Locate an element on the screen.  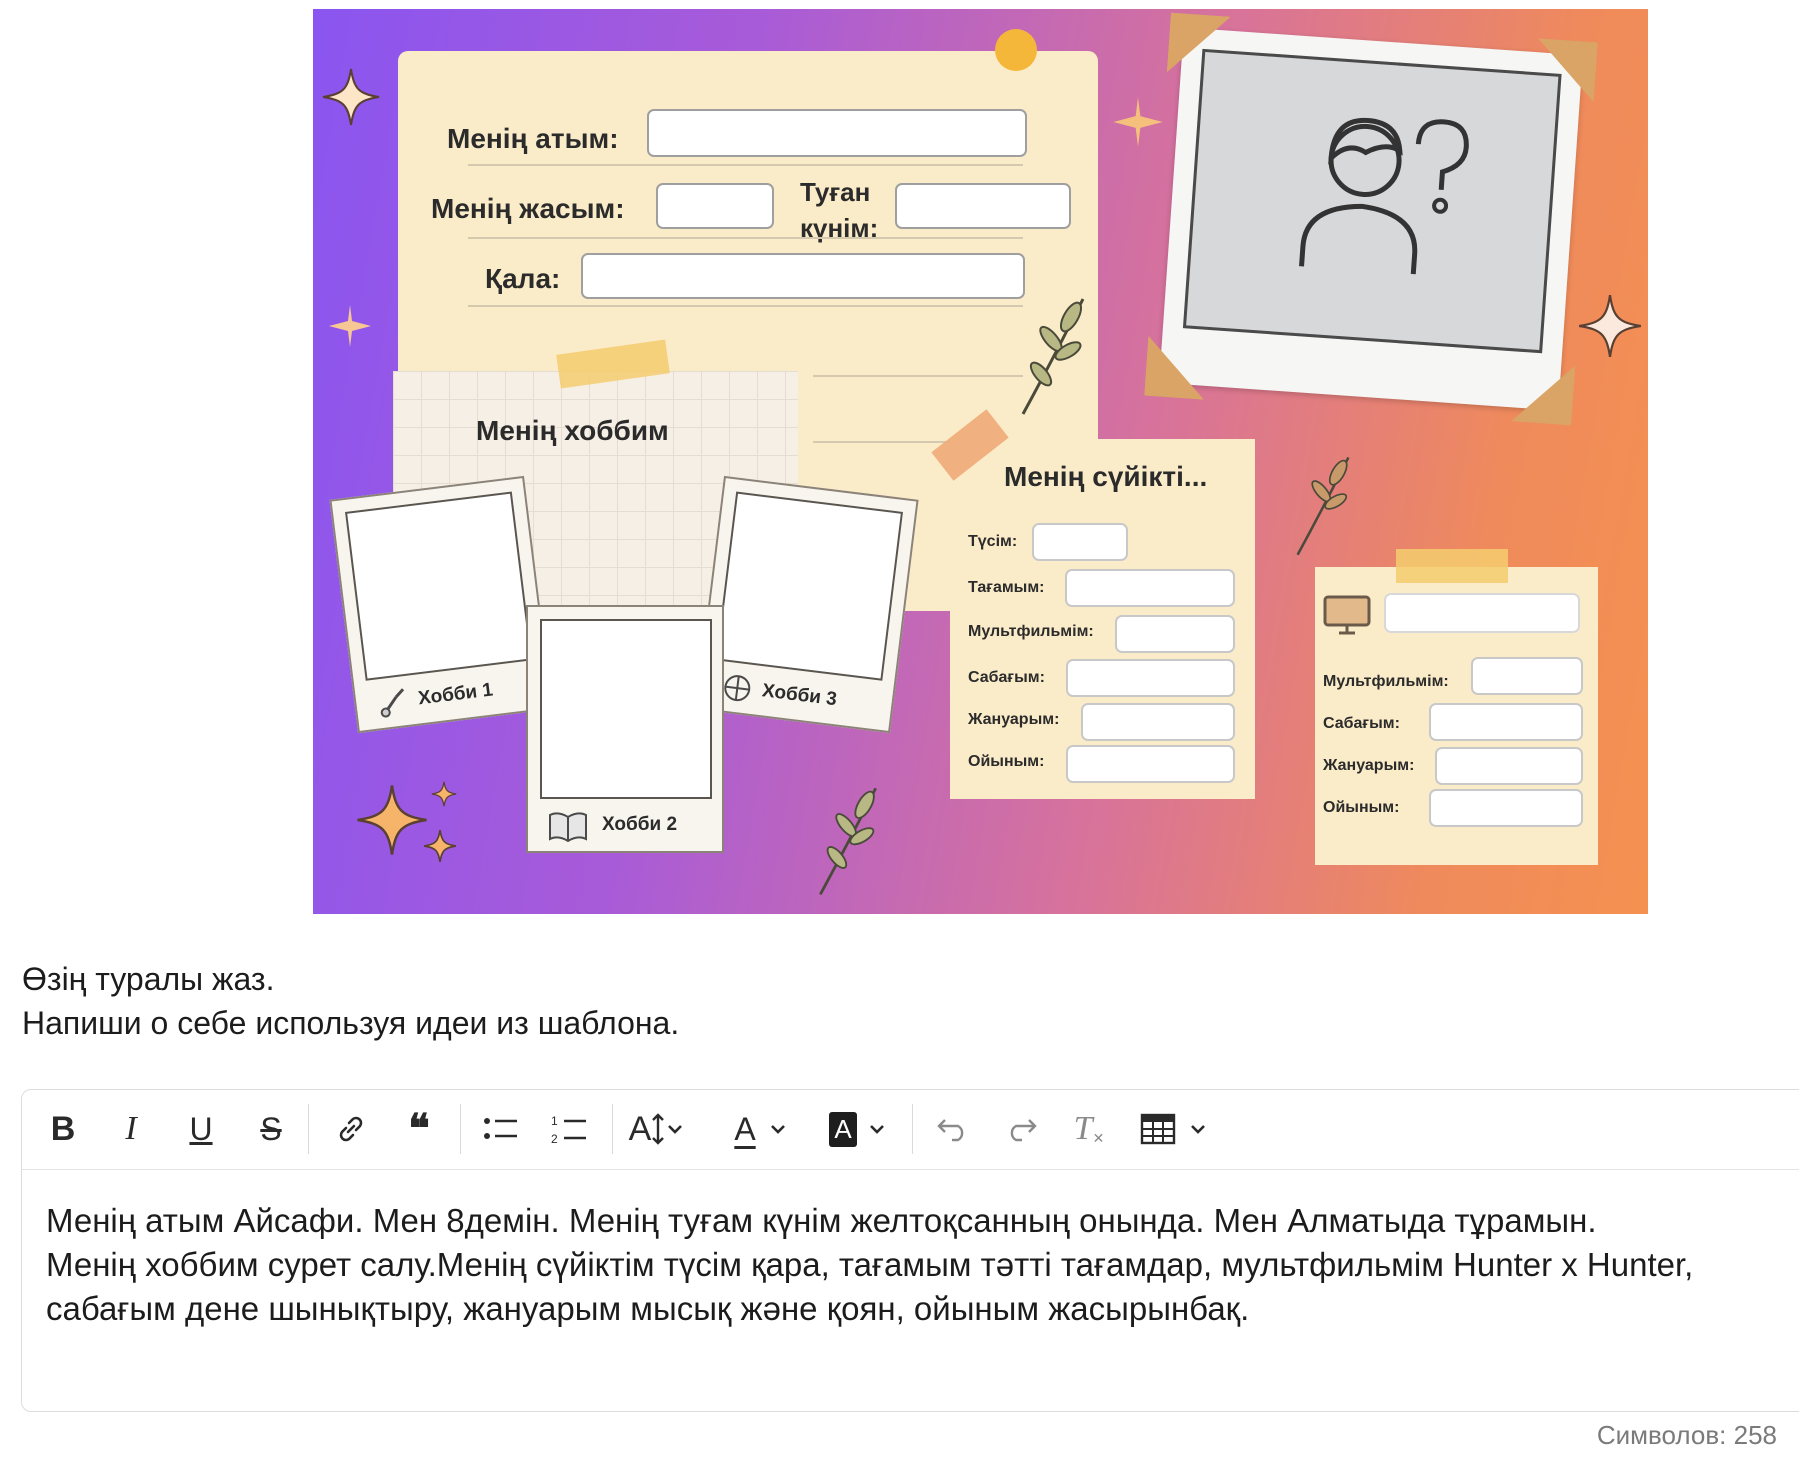
fav-color-field is located at coordinates (1080, 542).